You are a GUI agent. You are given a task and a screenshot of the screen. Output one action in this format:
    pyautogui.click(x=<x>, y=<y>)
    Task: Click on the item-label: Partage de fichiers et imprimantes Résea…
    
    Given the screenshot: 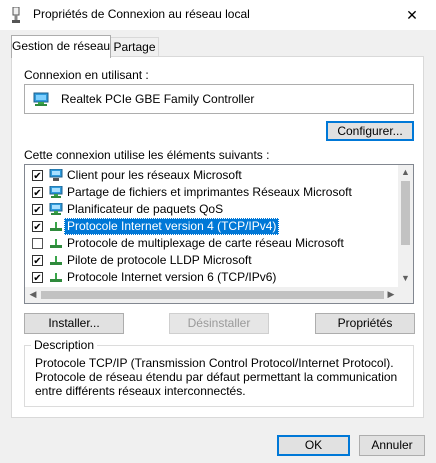 What is the action you would take?
    pyautogui.click(x=209, y=192)
    